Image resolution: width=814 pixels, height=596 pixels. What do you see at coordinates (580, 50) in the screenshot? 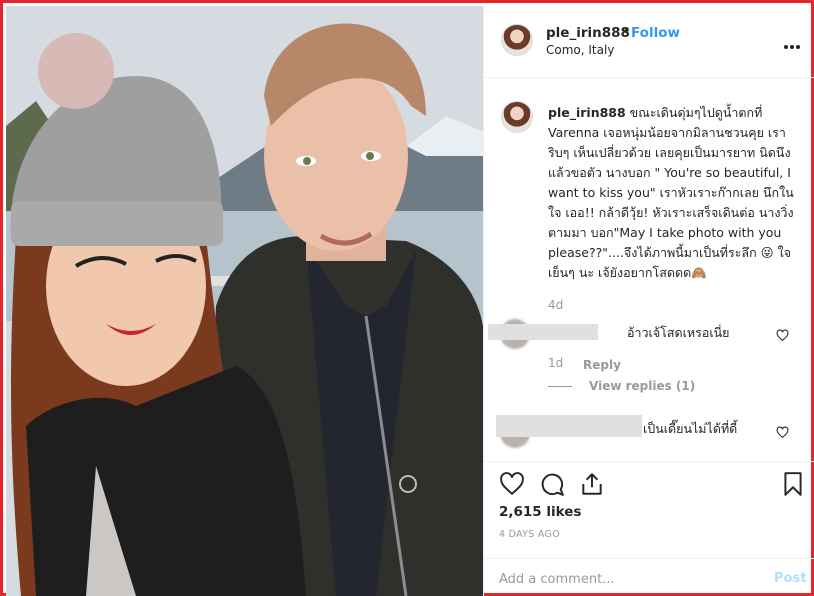
I see `post-location: Como, Italy` at bounding box center [580, 50].